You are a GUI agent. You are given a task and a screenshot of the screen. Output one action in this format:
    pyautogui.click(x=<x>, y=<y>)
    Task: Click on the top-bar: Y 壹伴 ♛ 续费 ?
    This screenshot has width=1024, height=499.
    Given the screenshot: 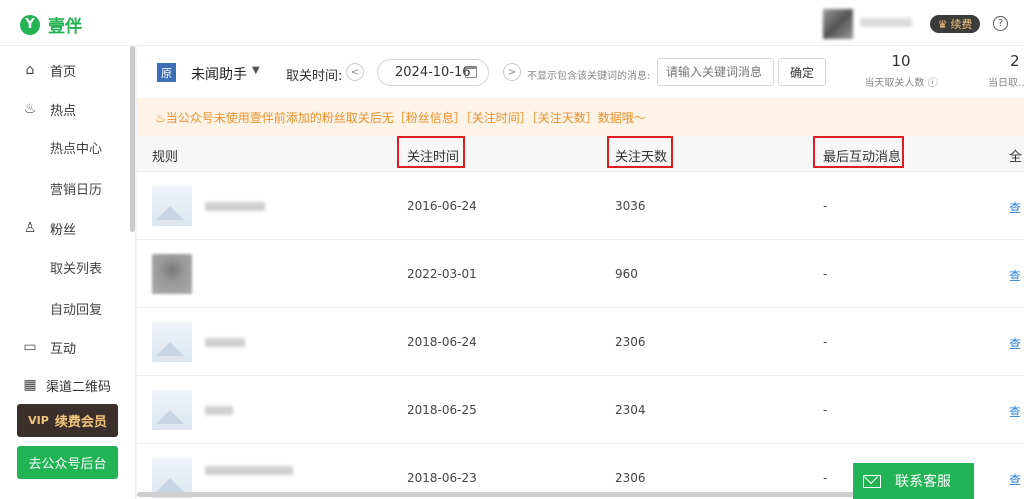 What is the action you would take?
    pyautogui.click(x=512, y=23)
    